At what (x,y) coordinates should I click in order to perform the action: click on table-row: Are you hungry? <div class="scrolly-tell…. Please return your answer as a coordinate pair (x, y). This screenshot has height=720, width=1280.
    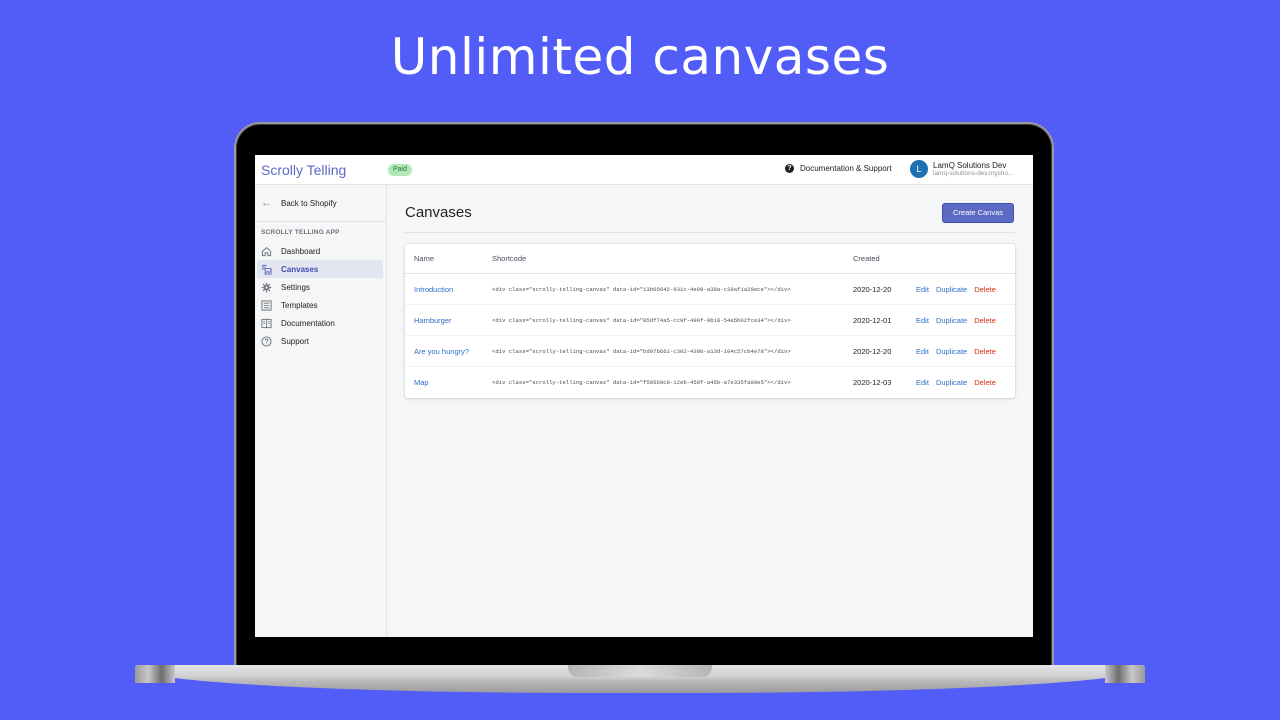
    Looking at the image, I should click on (710, 351).